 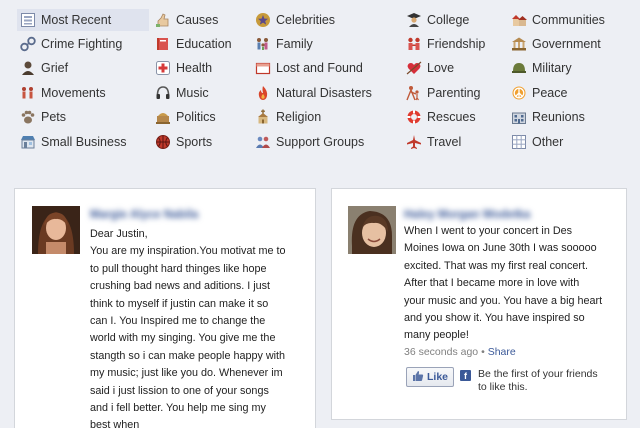 I want to click on parent-child-icon, so click(x=414, y=93).